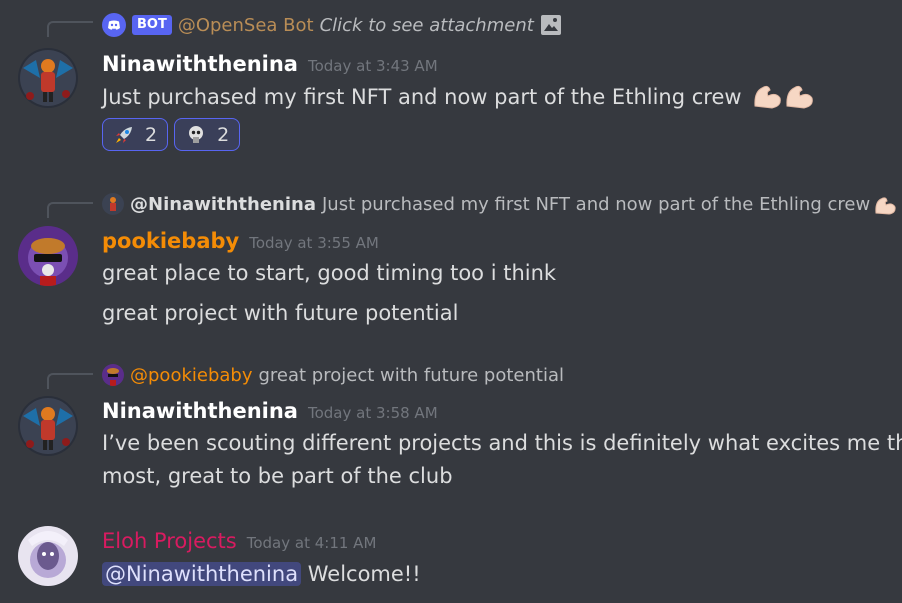  I want to click on reply-text: great project with future potential, so click(411, 375).